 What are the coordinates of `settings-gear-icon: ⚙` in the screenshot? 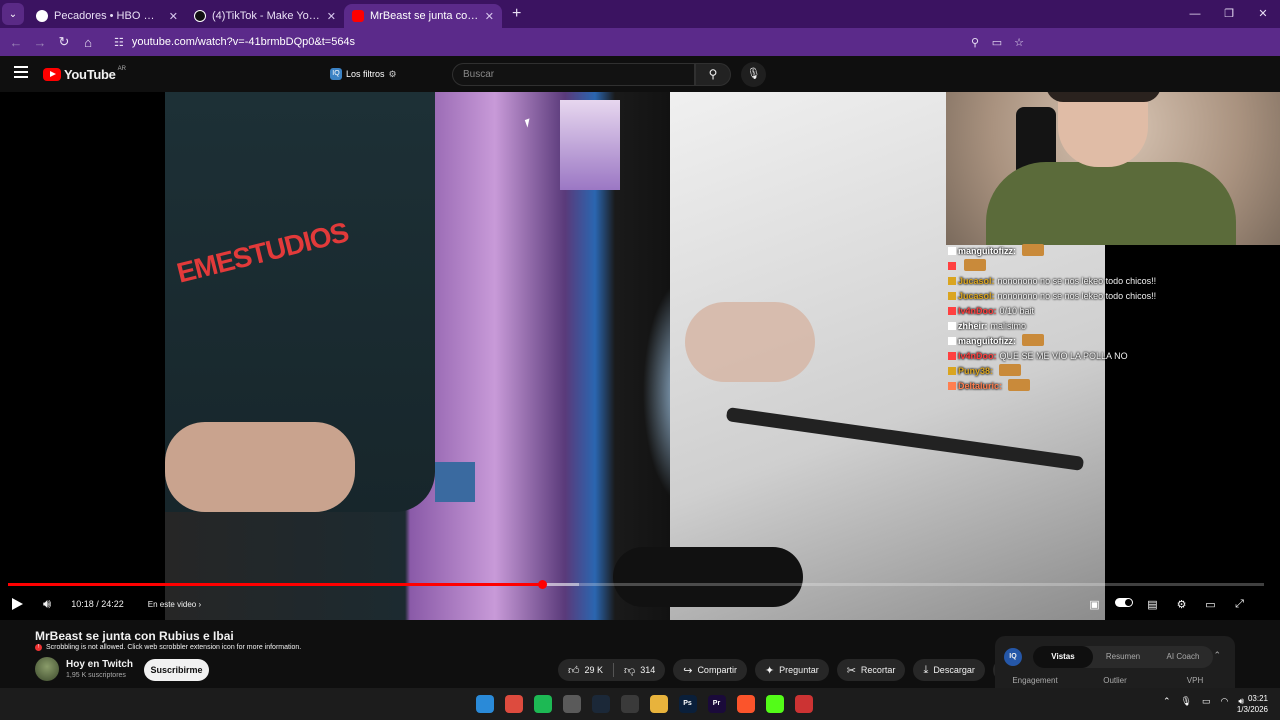 It's located at (1181, 604).